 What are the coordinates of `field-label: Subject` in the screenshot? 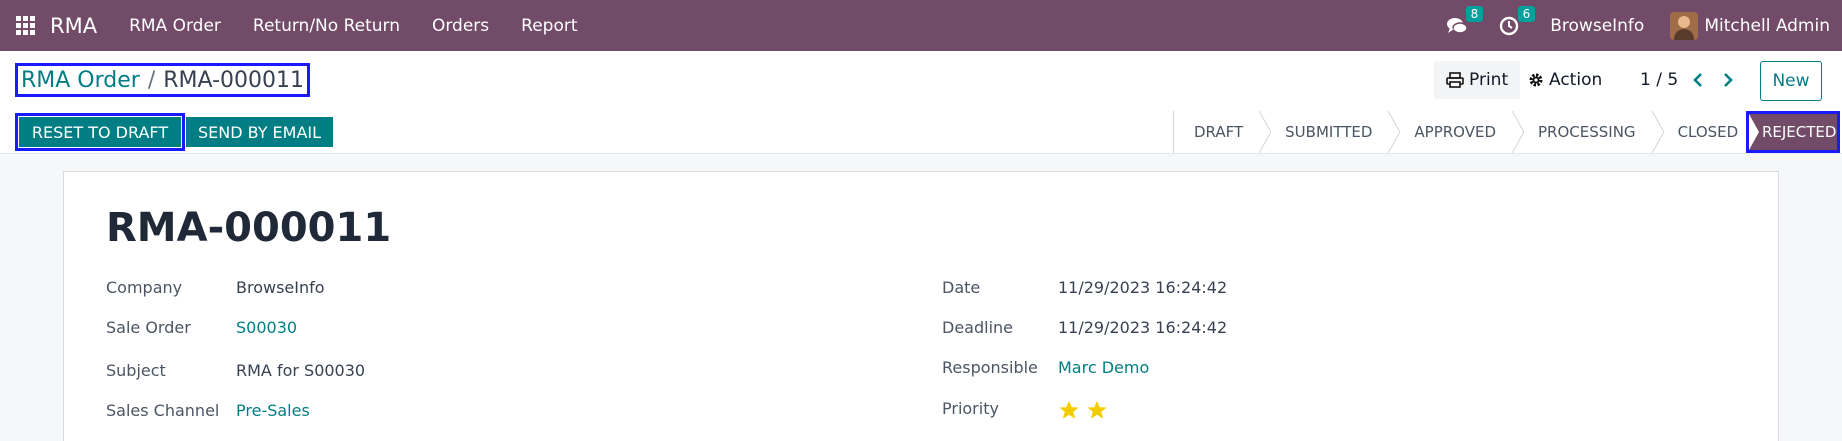 It's located at (136, 370).